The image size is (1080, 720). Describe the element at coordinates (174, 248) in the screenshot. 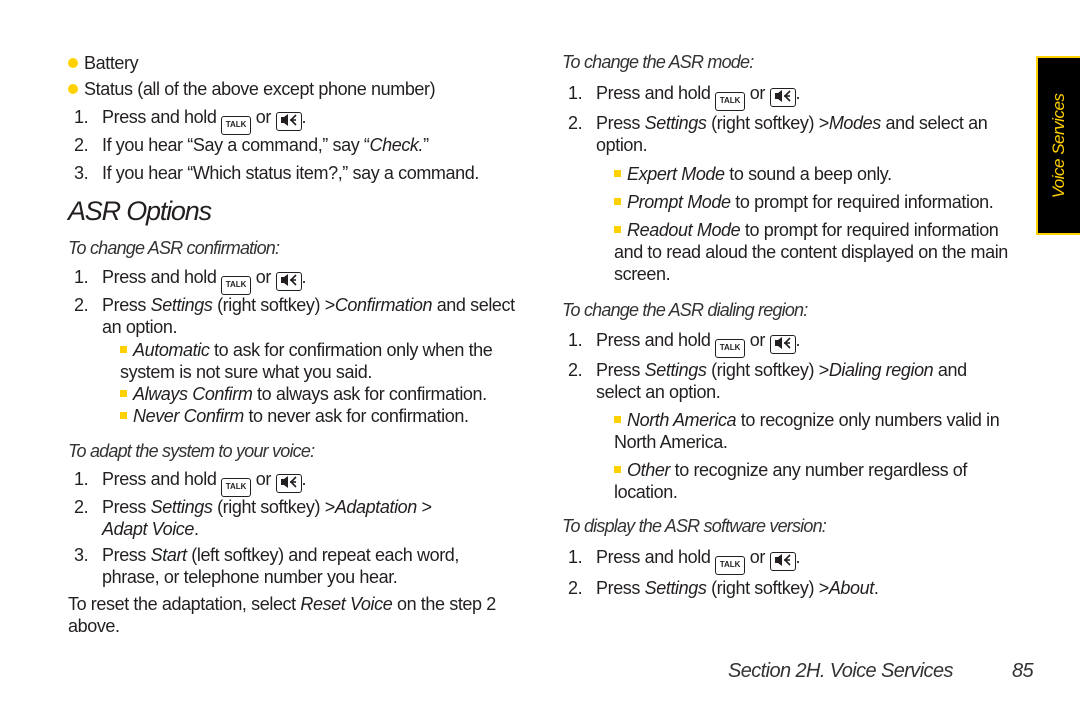

I see `subhead-confirmation: To change ASR confirmation:` at that location.